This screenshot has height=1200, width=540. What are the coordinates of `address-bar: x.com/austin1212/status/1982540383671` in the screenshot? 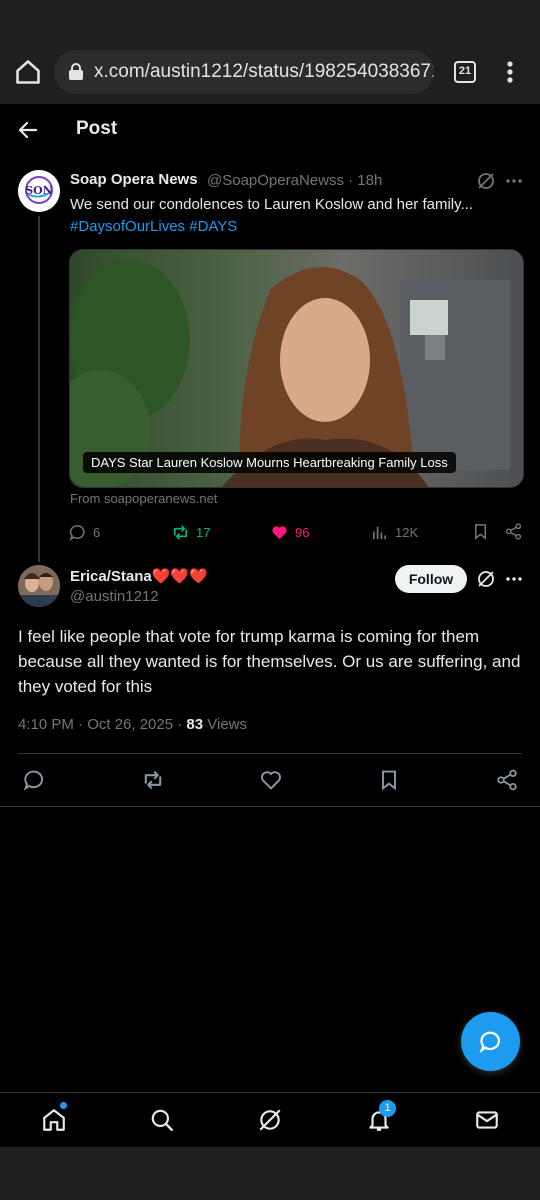 It's located at (244, 72).